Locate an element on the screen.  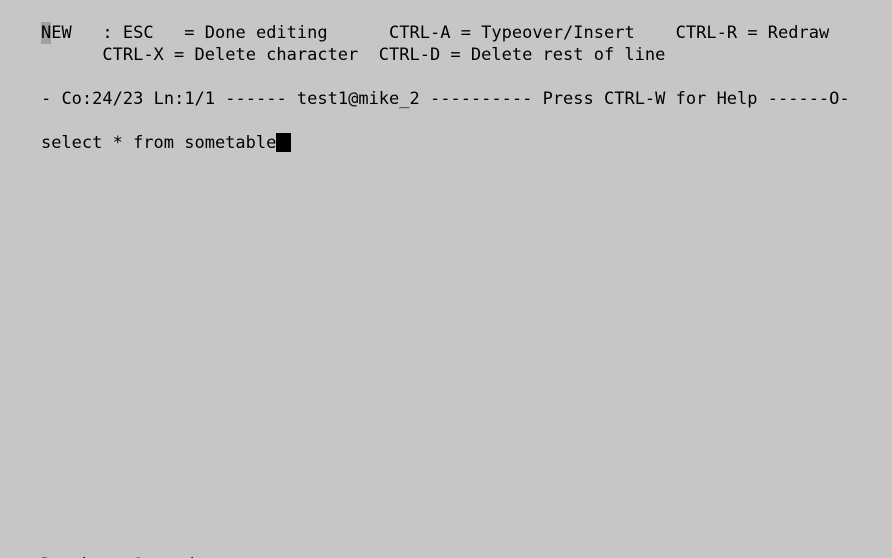
status-help-hint: Press CTRL-W for Help is located at coordinates (650, 99).